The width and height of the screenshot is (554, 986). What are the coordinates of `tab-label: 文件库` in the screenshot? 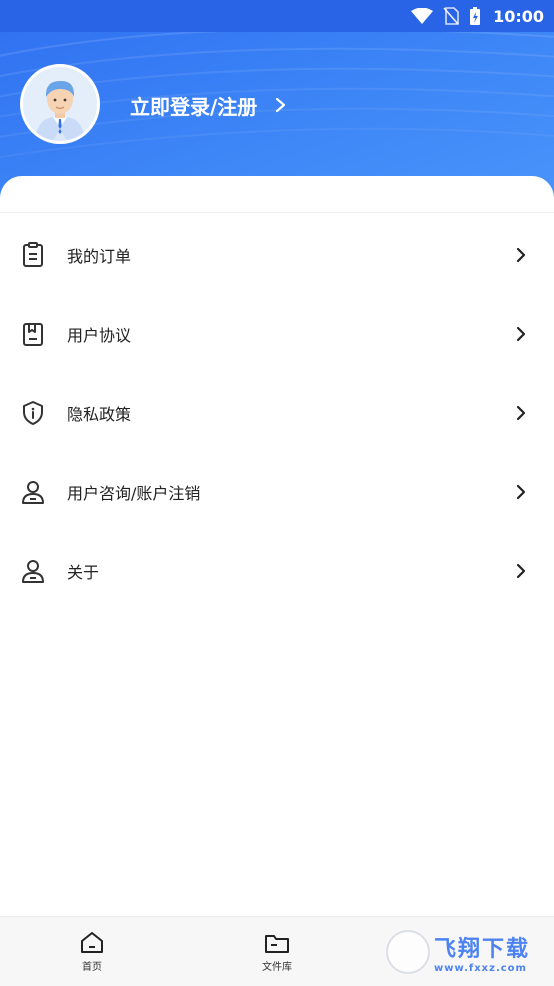 It's located at (277, 967).